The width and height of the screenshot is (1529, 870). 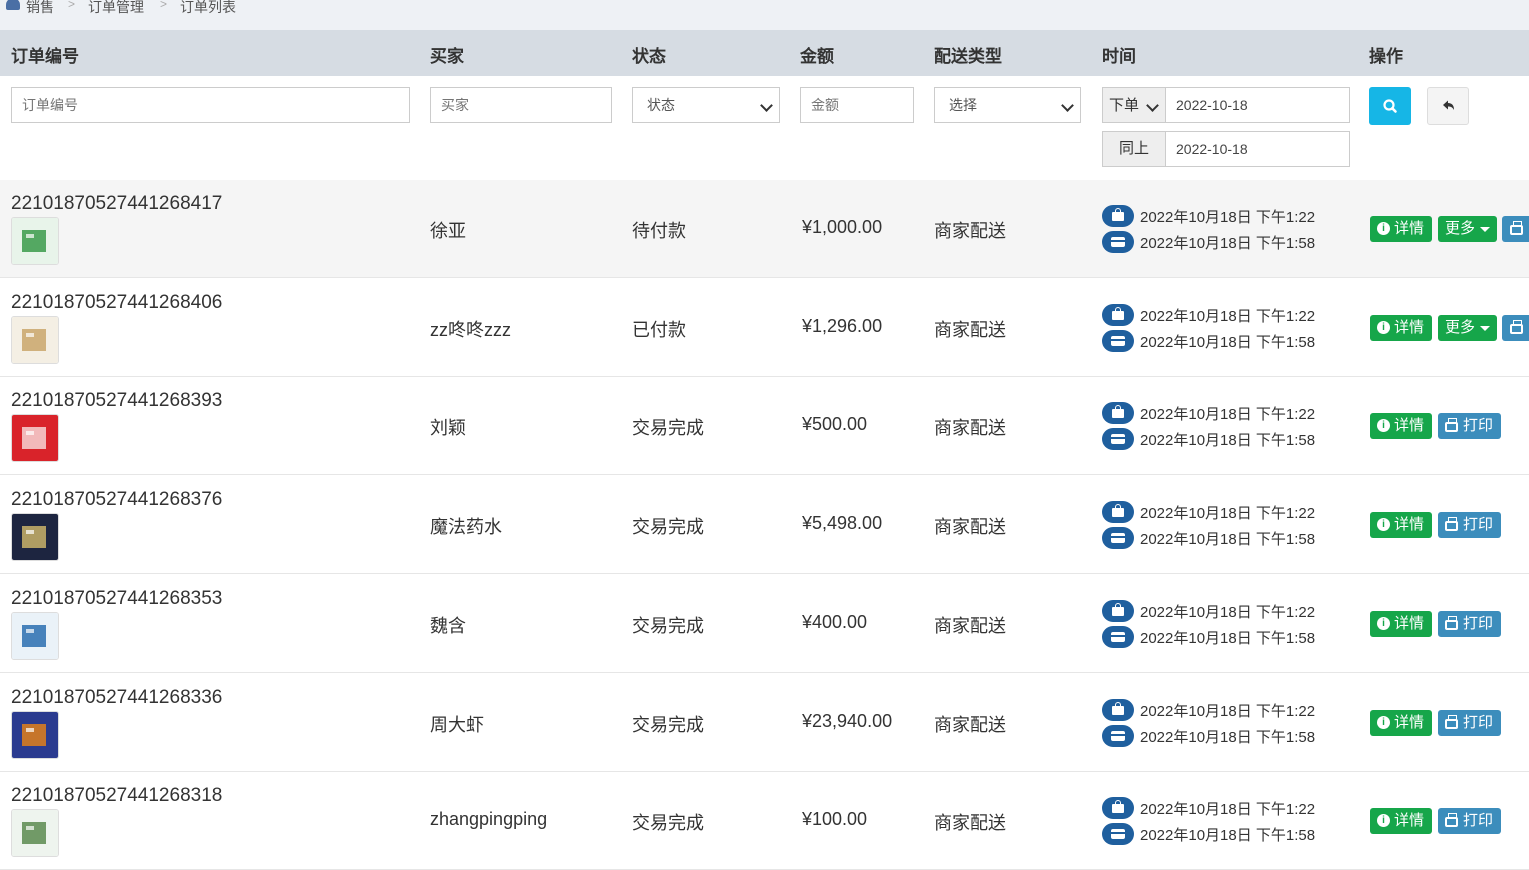 What do you see at coordinates (448, 625) in the screenshot?
I see `buyer-name: 魏含` at bounding box center [448, 625].